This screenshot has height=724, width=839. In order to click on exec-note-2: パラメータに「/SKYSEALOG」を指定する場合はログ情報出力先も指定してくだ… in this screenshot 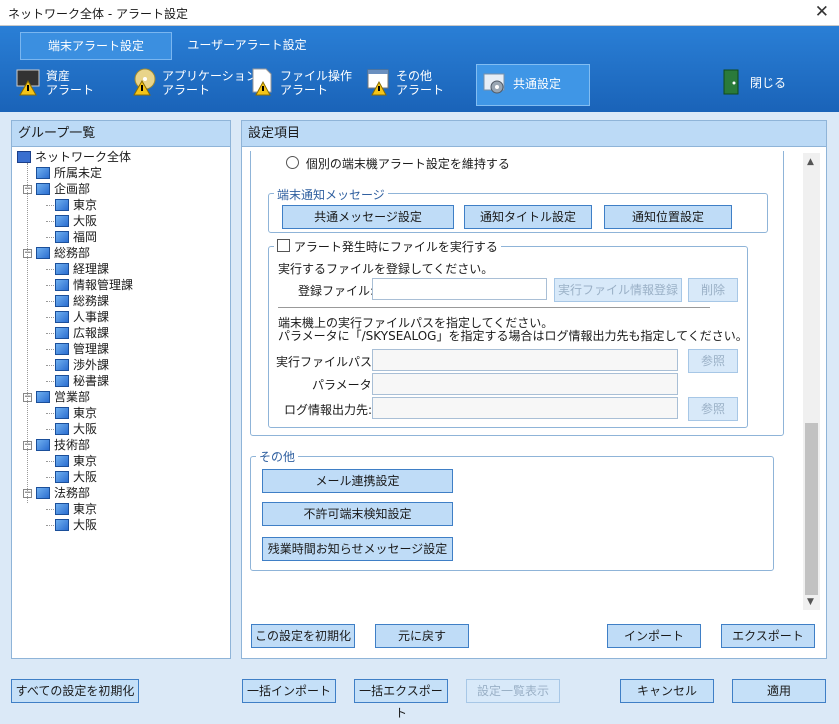, I will do `click(513, 336)`.